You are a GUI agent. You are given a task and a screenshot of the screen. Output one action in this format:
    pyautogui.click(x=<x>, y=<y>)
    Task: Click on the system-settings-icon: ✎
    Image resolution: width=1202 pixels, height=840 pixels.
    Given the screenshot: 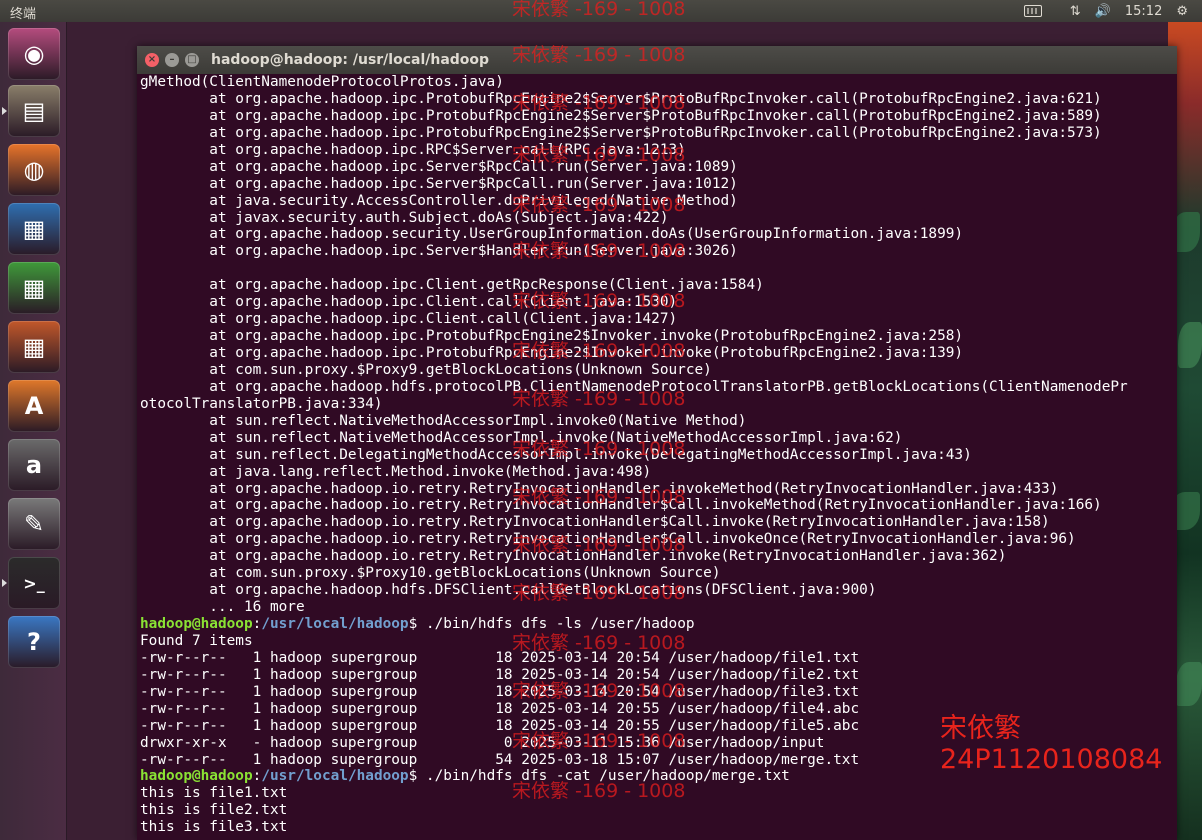 What is the action you would take?
    pyautogui.click(x=34, y=524)
    